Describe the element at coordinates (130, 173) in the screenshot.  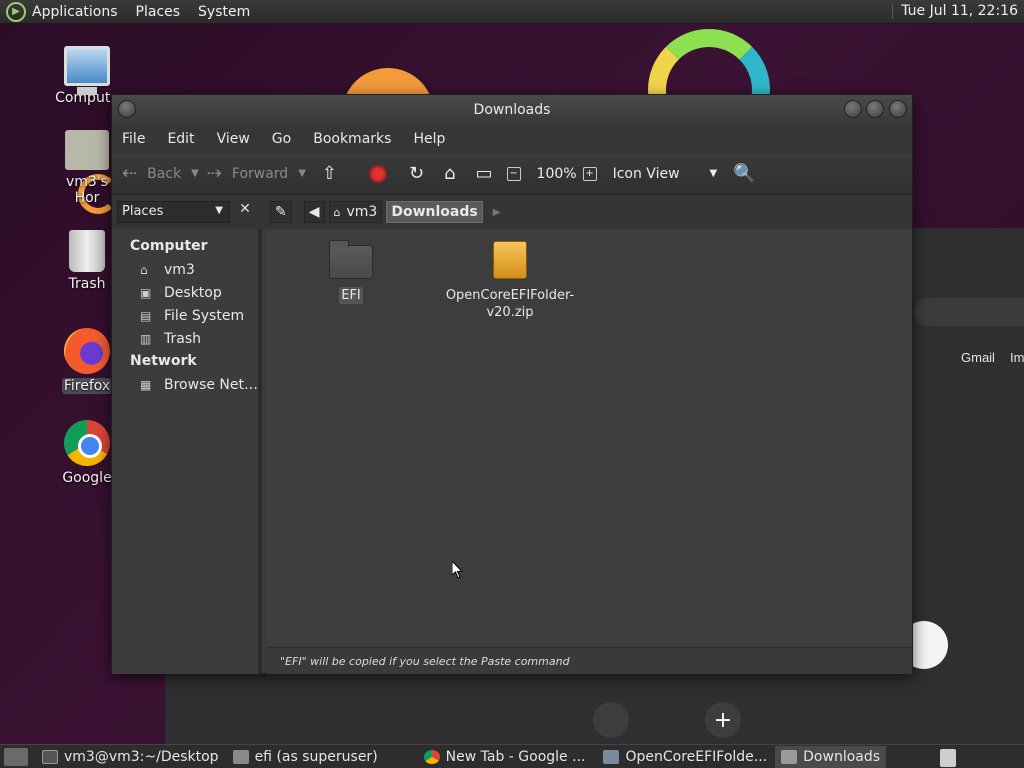
I see `back-arrow-icon: ⇠` at that location.